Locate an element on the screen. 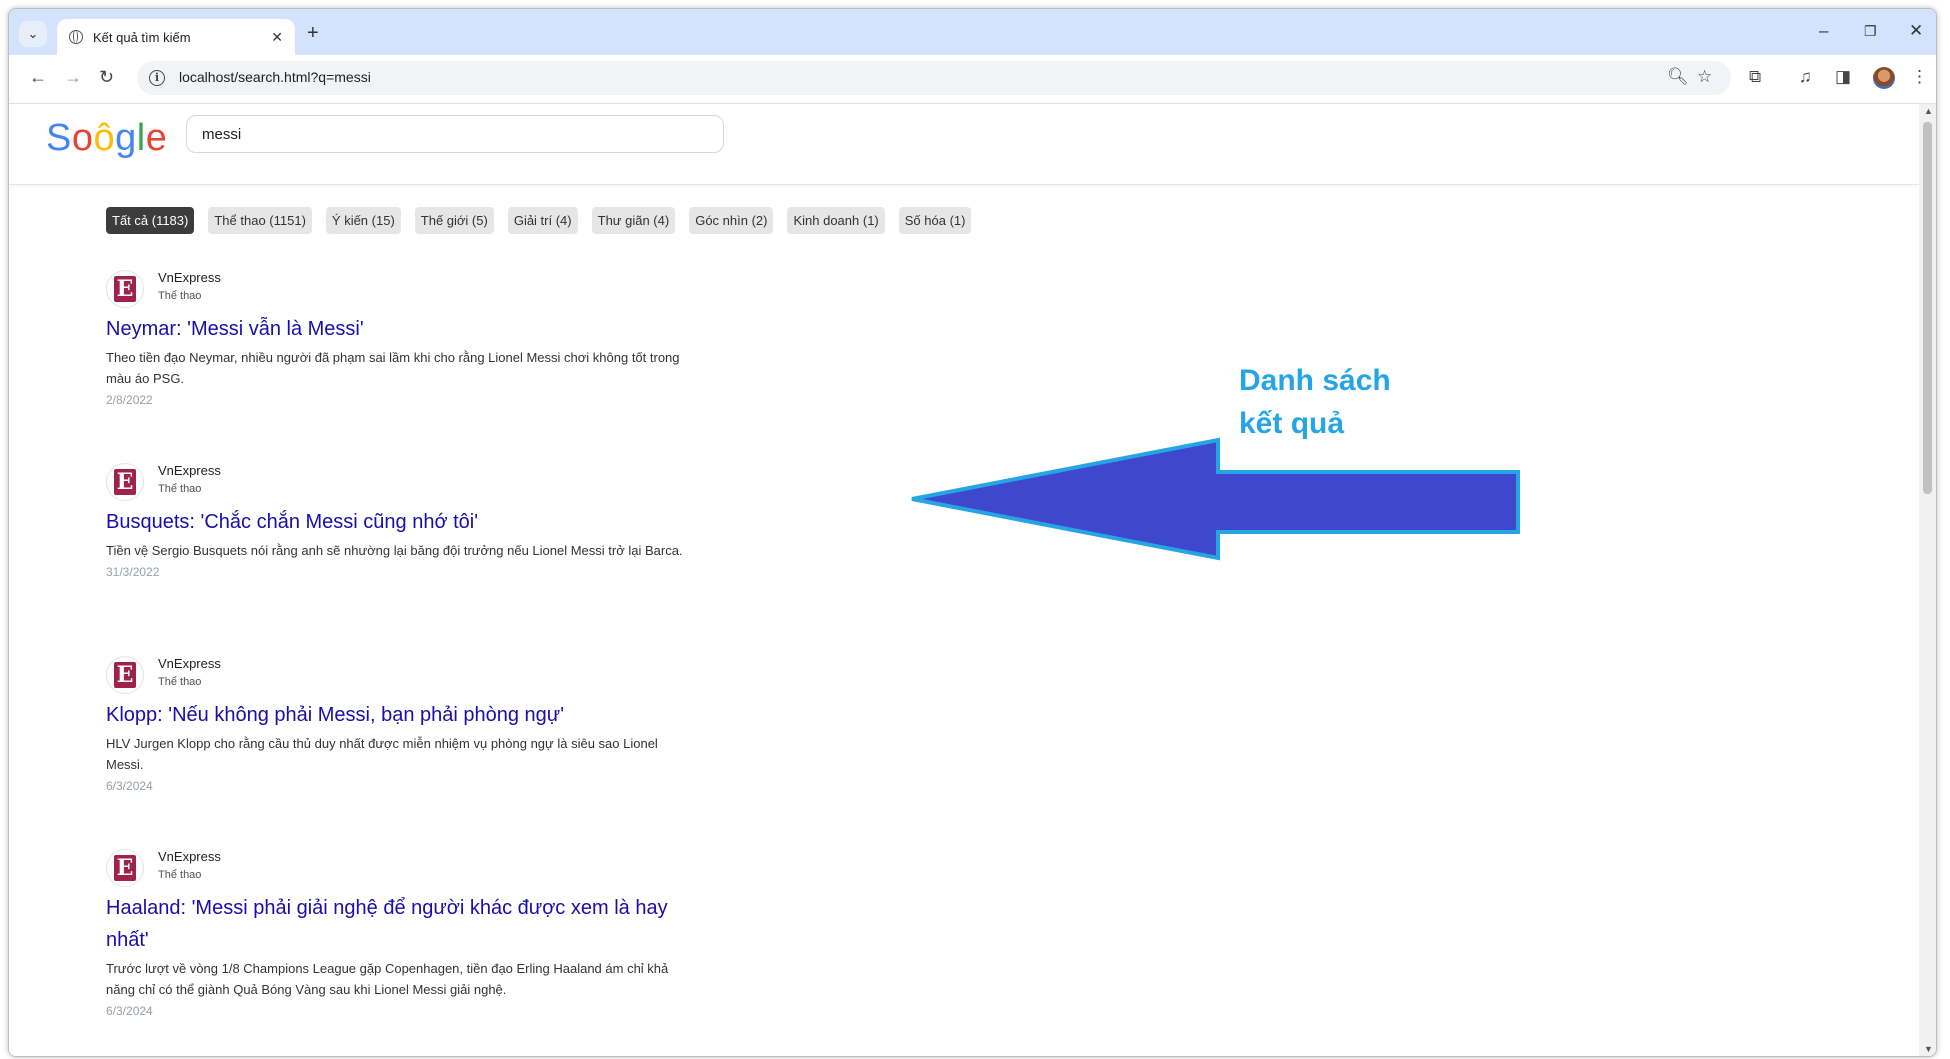  filter-chip: Số hóa (1) is located at coordinates (935, 220).